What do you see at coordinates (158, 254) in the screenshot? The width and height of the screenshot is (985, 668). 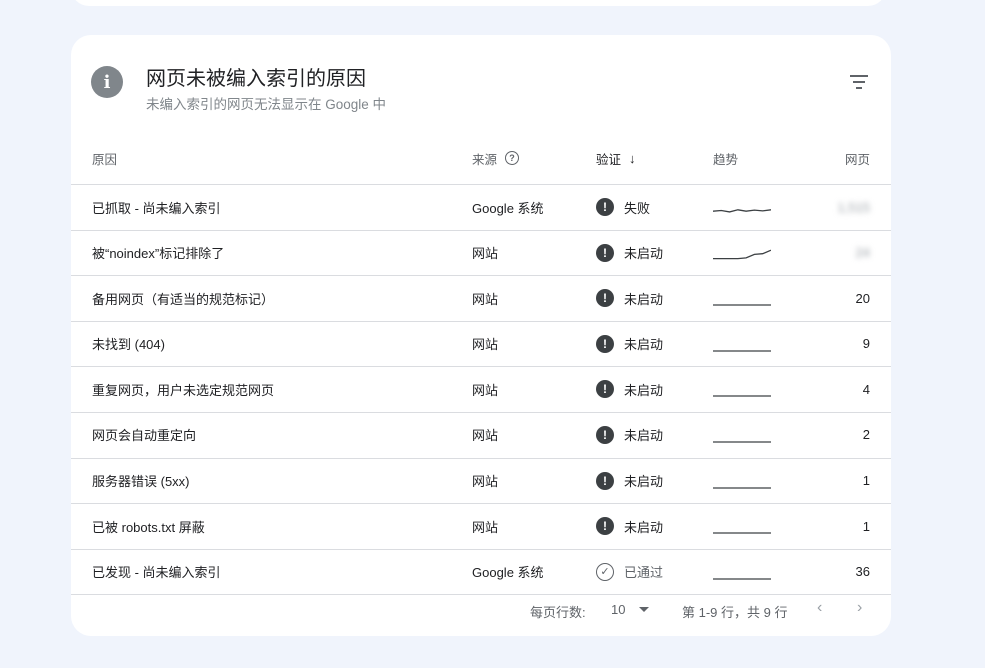 I see `row-reason: 被“noindex”标记排除了` at bounding box center [158, 254].